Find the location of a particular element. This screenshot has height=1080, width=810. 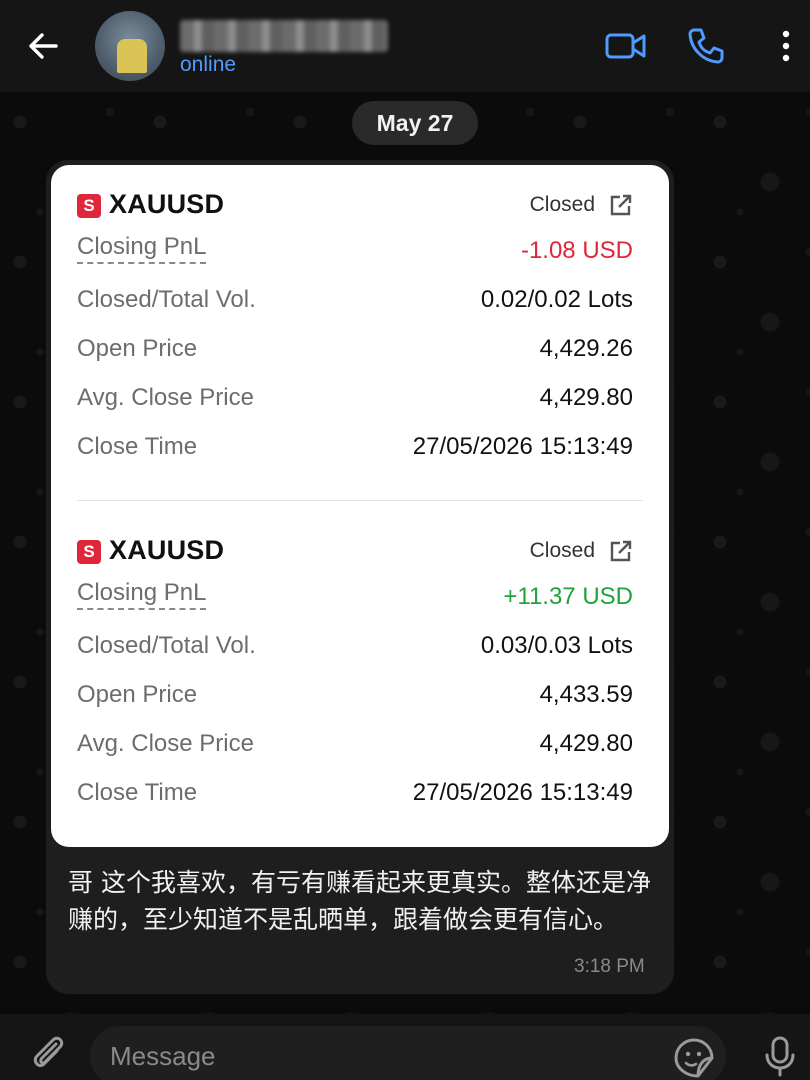

phone-icon is located at coordinates (706, 46).